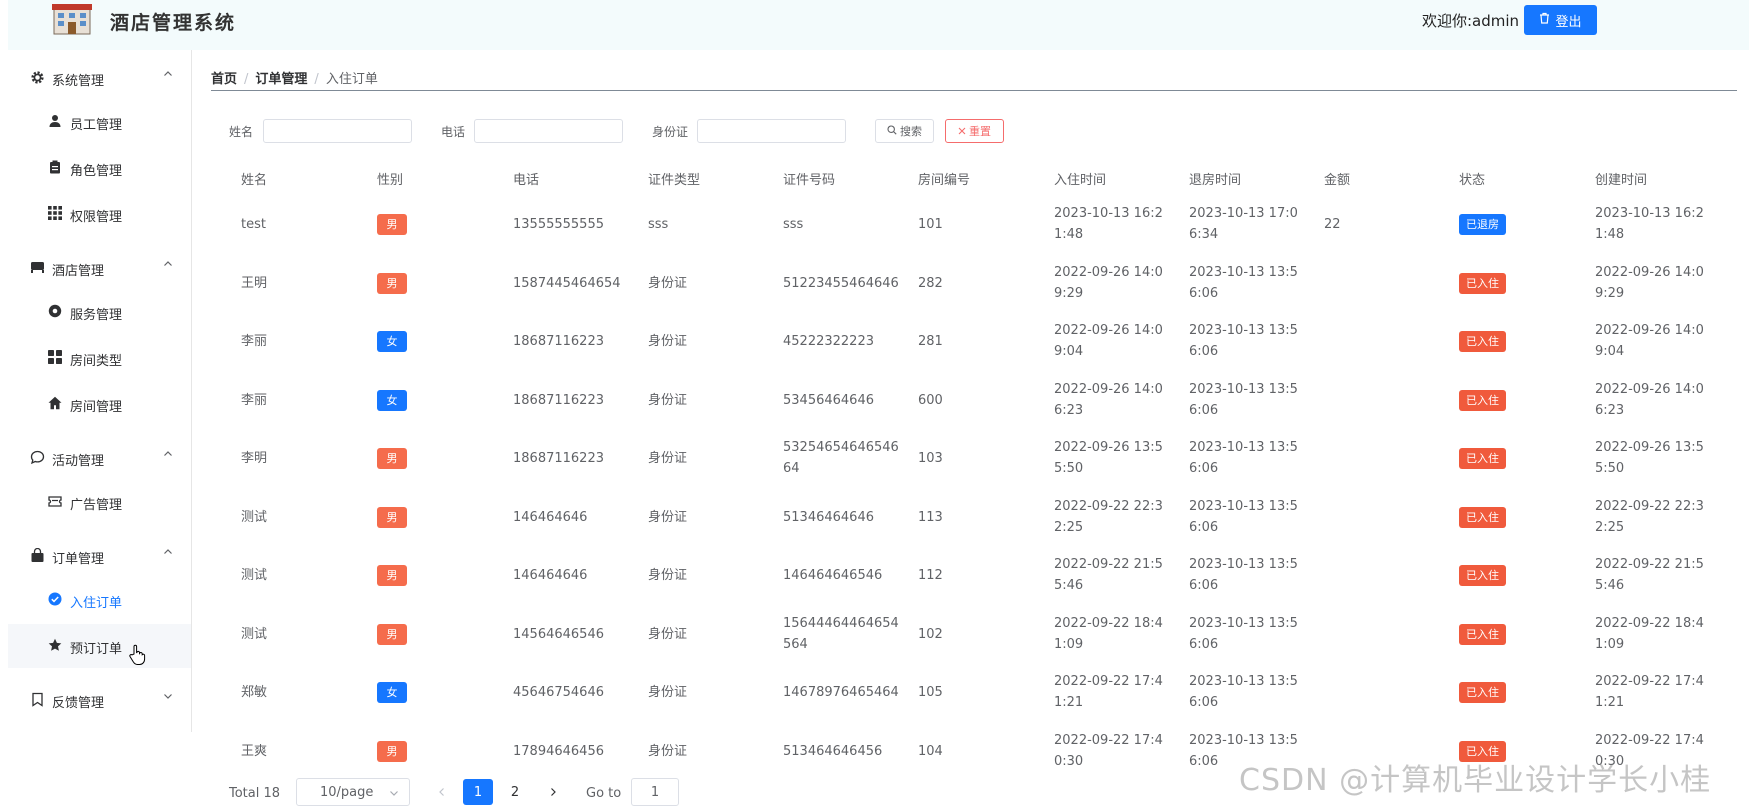  I want to click on search-button: 搜索, so click(904, 131).